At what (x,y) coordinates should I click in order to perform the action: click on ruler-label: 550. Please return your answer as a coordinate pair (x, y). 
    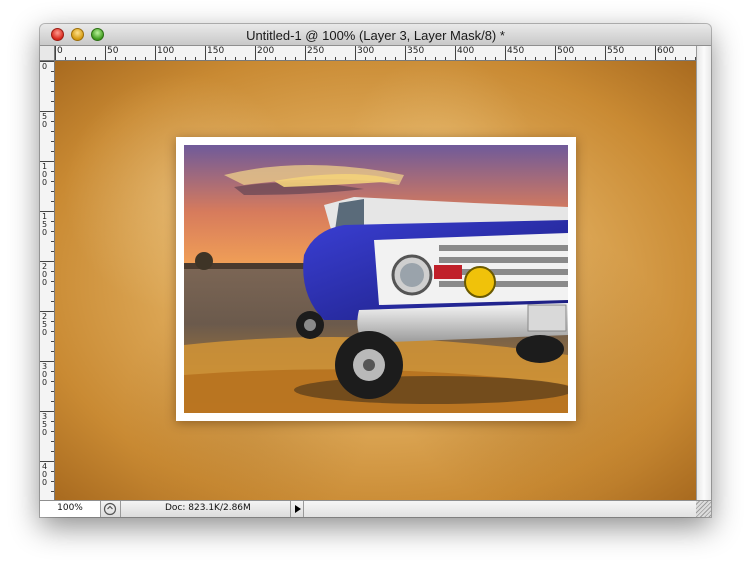
    Looking at the image, I should click on (616, 51).